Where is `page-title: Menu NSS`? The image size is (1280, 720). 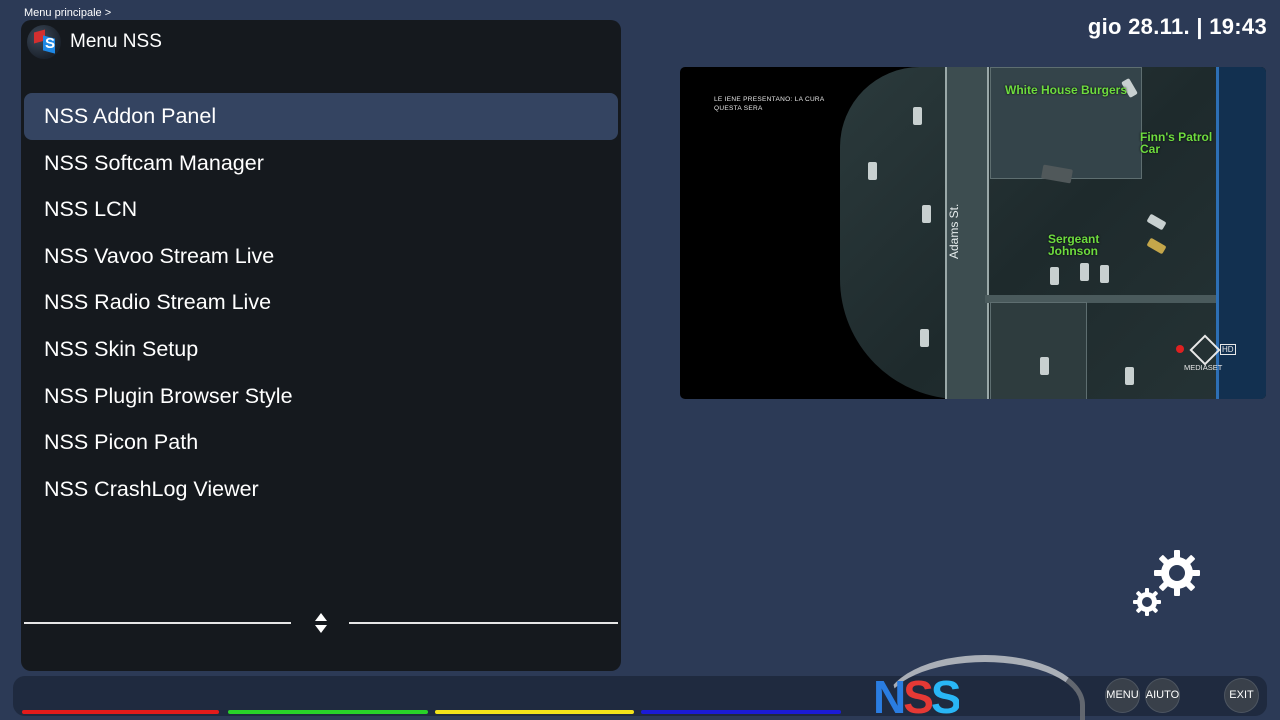
page-title: Menu NSS is located at coordinates (116, 41).